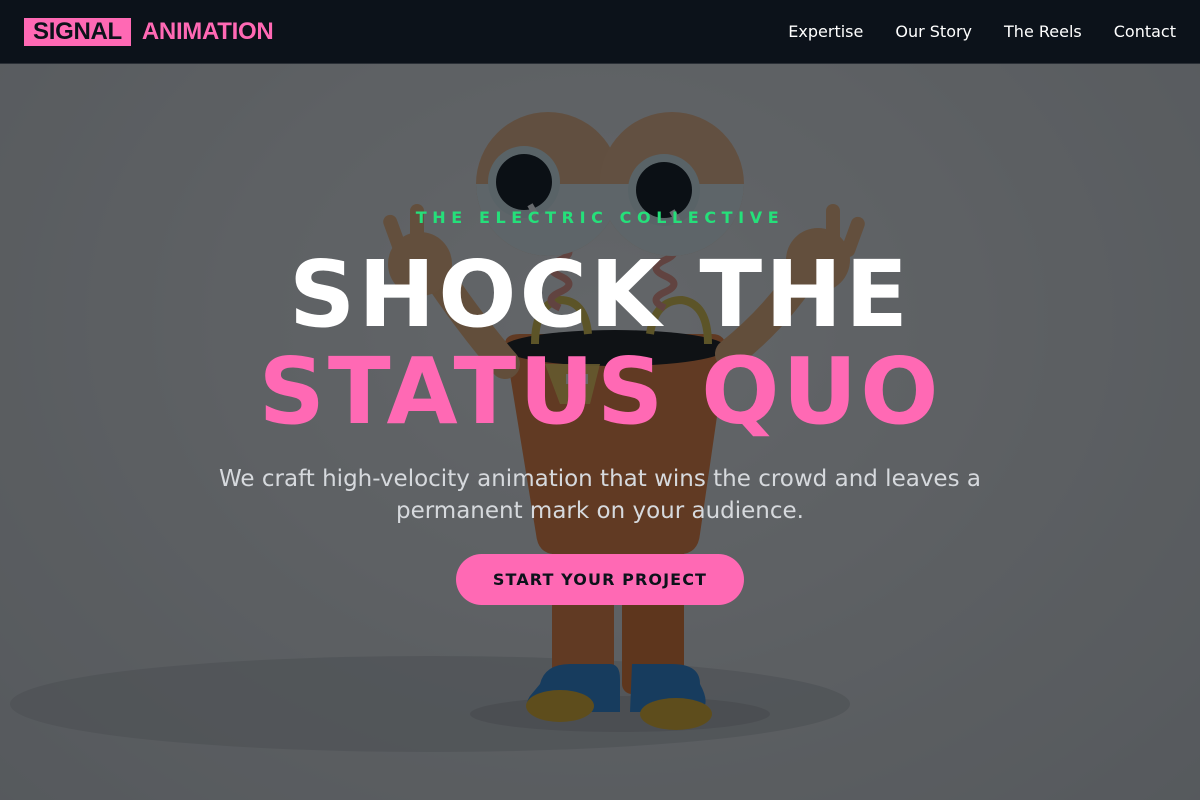 The image size is (1200, 800). I want to click on start-project-button: START YOUR PROJECT, so click(600, 579).